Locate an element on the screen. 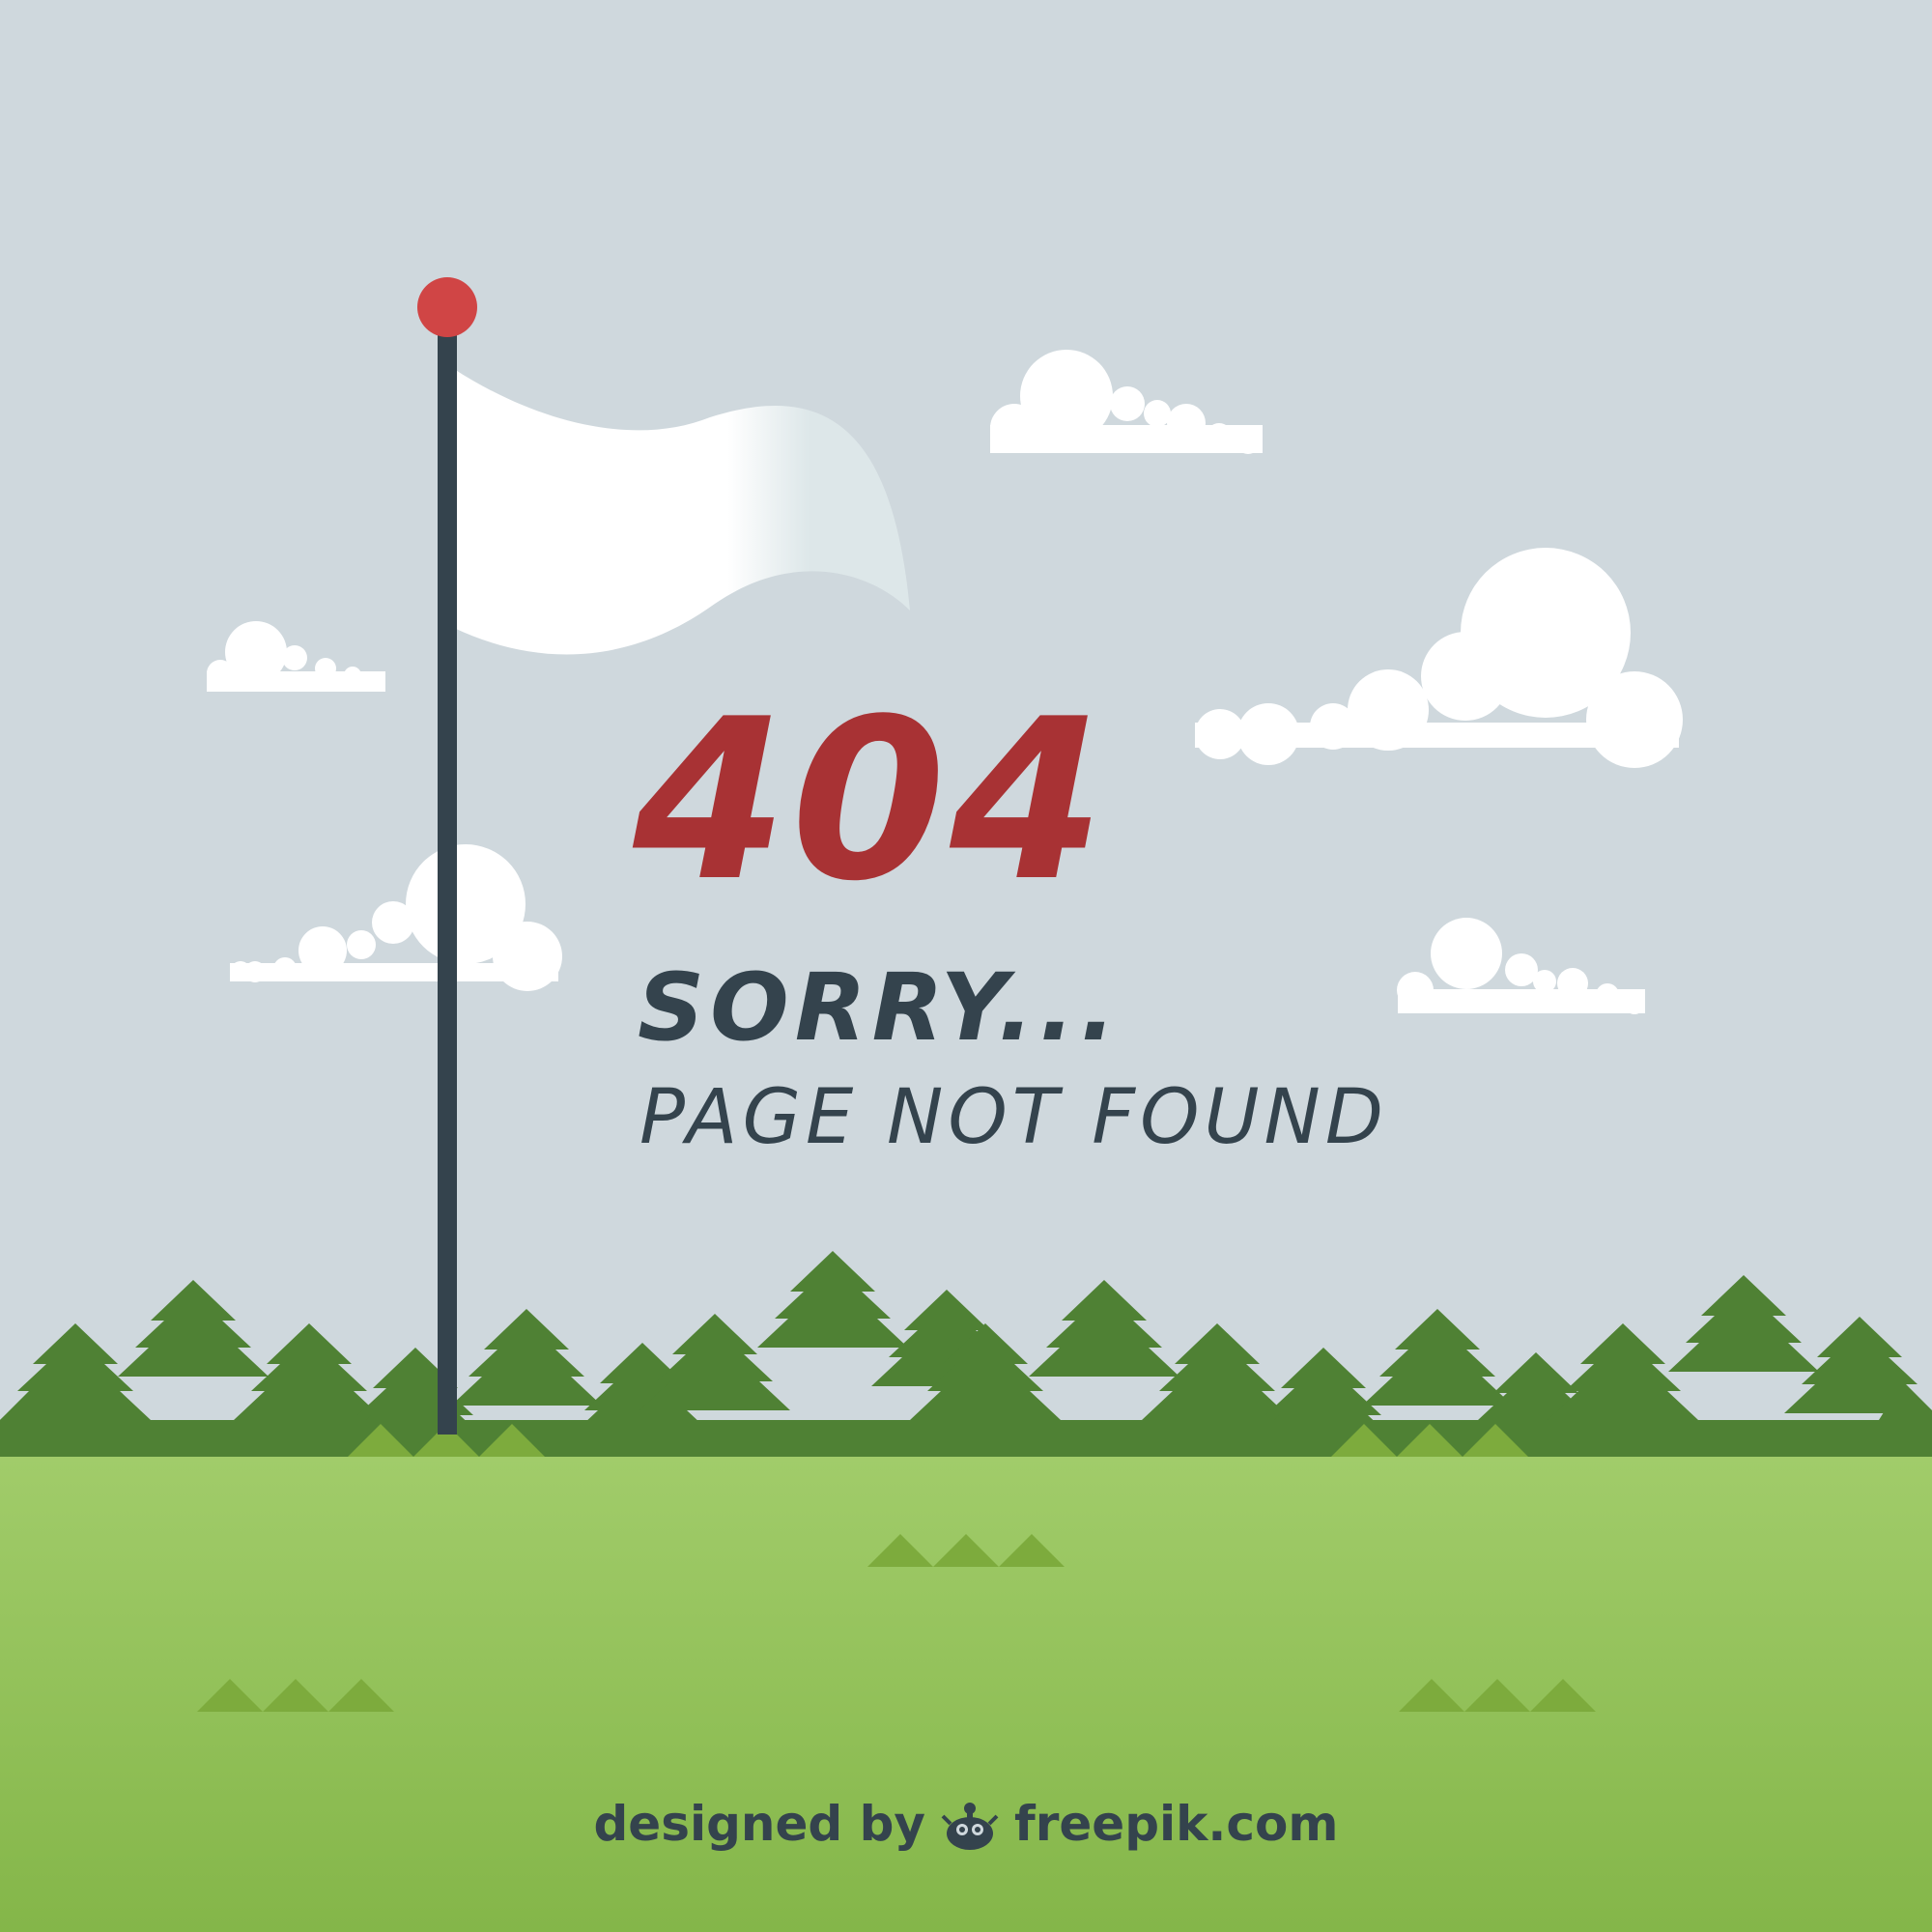  credit-line: designed by freepik.com is located at coordinates (966, 1824).